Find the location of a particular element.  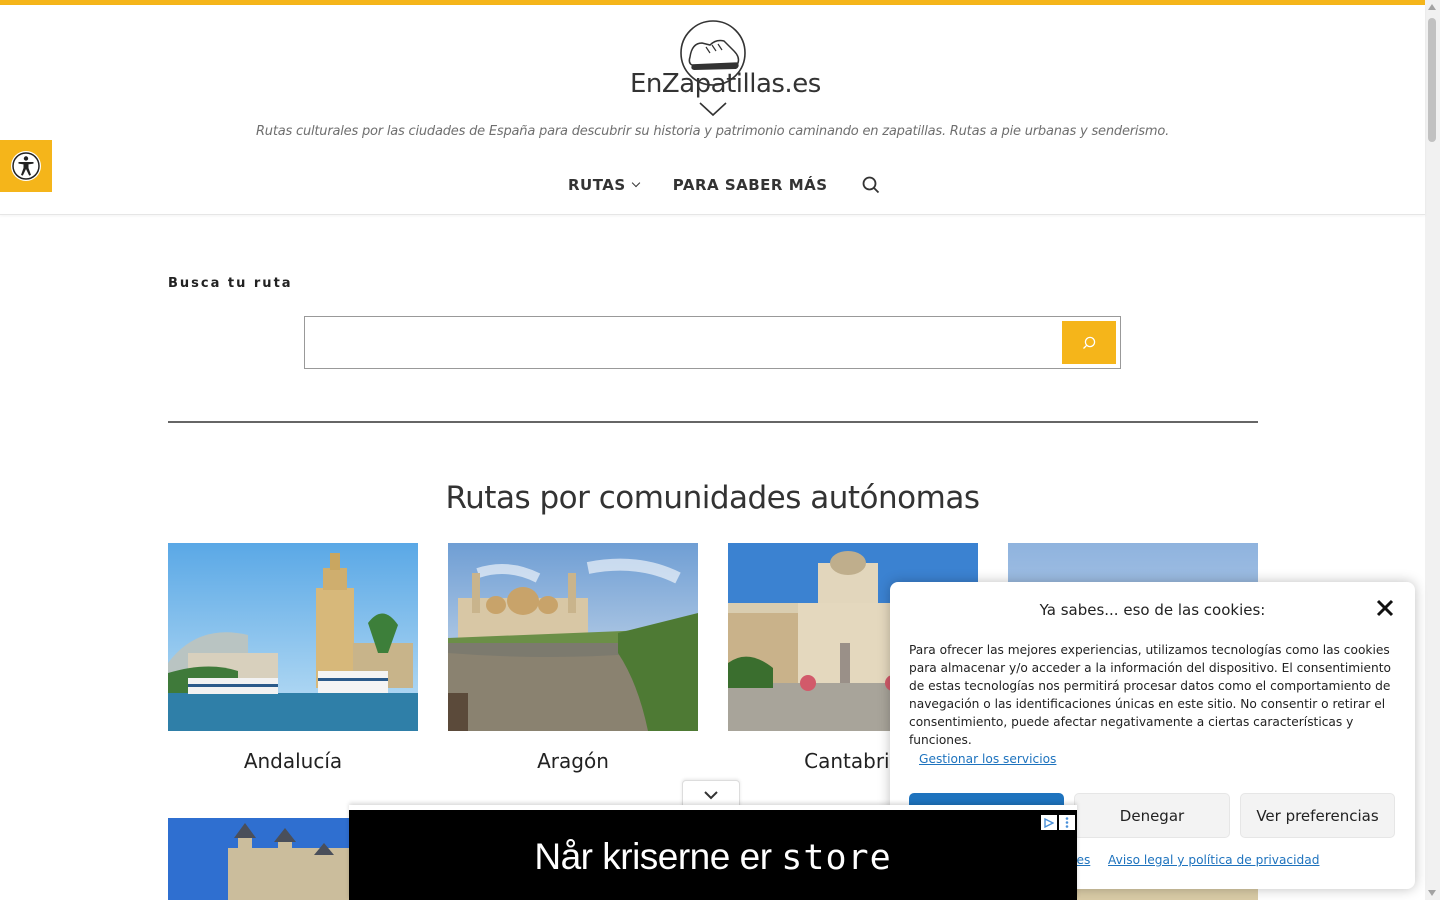

deny-button: Denegar is located at coordinates (1152, 815).